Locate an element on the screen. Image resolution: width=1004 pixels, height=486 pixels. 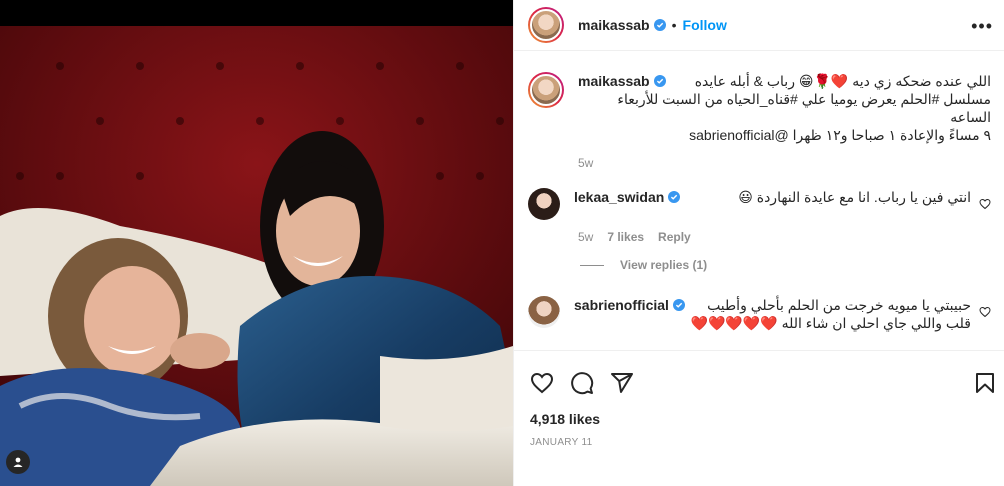
caption-username: maikassab is located at coordinates (614, 81).